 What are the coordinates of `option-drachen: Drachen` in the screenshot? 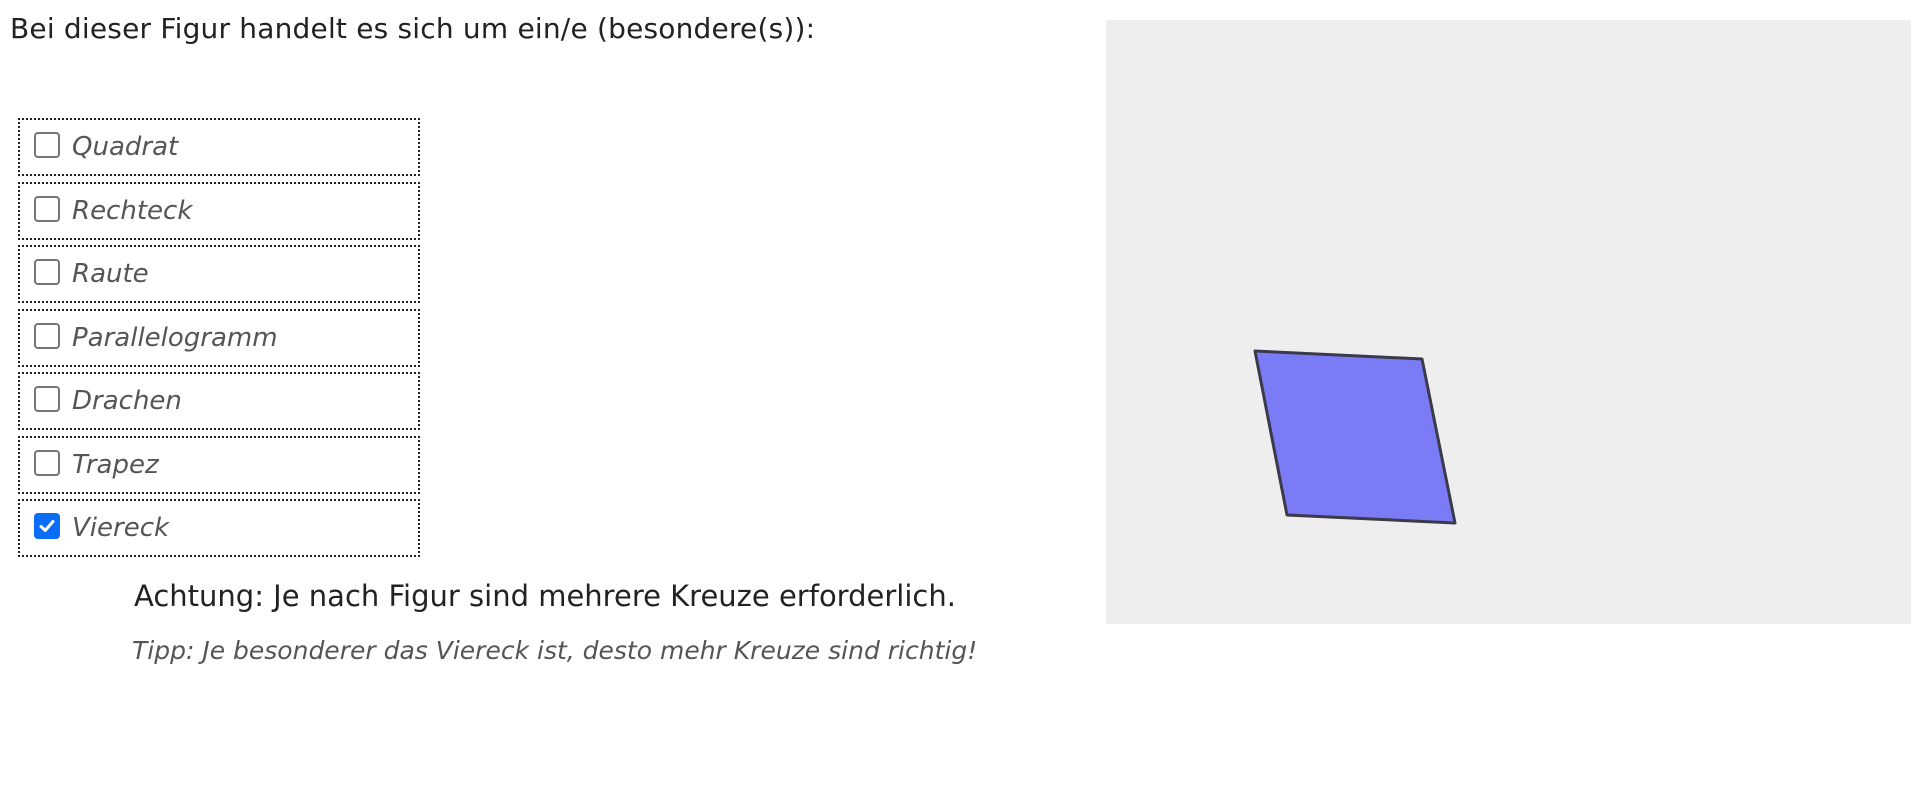 It's located at (219, 401).